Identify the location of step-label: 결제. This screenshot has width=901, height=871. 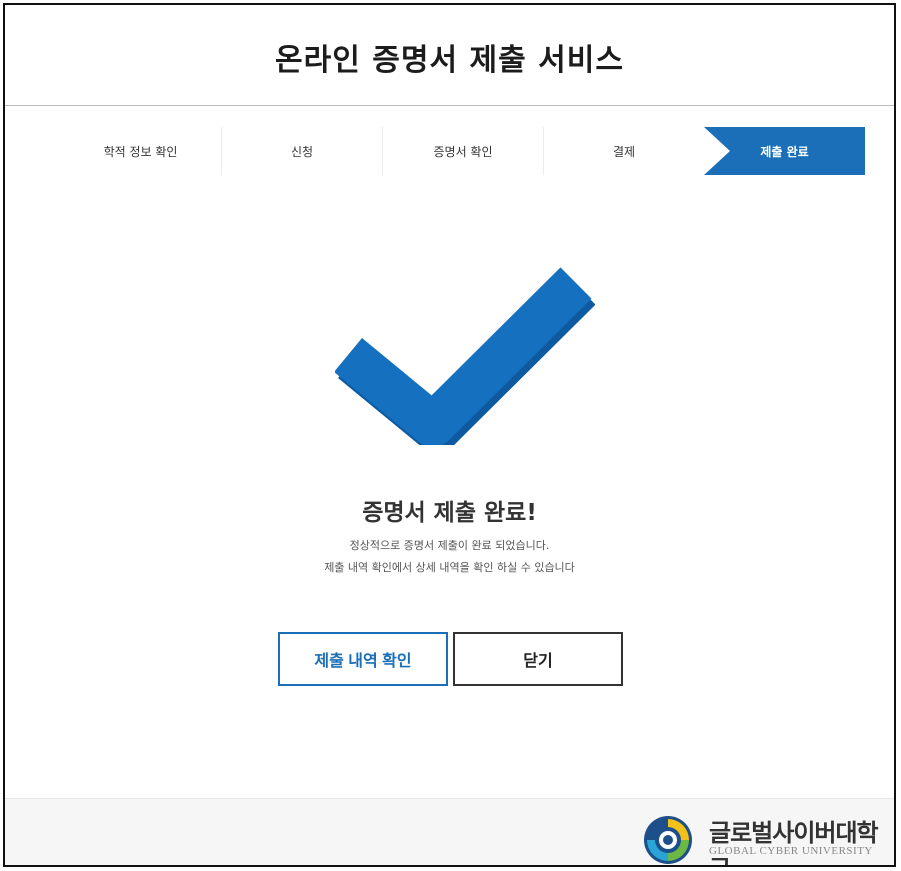
(624, 151).